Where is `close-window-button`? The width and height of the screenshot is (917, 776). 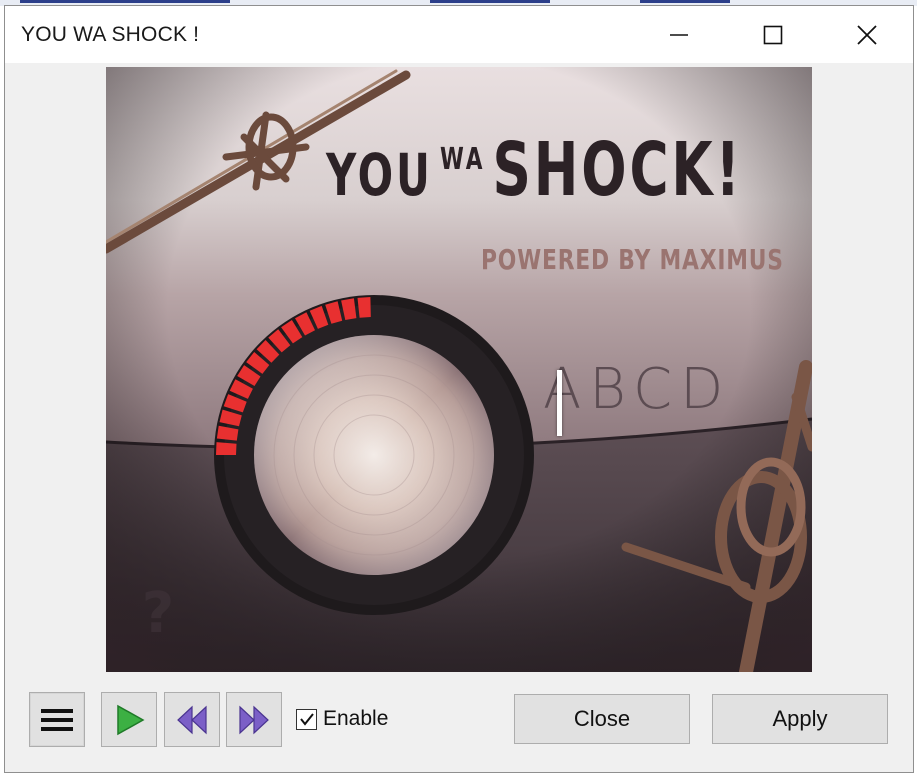 close-window-button is located at coordinates (867, 34).